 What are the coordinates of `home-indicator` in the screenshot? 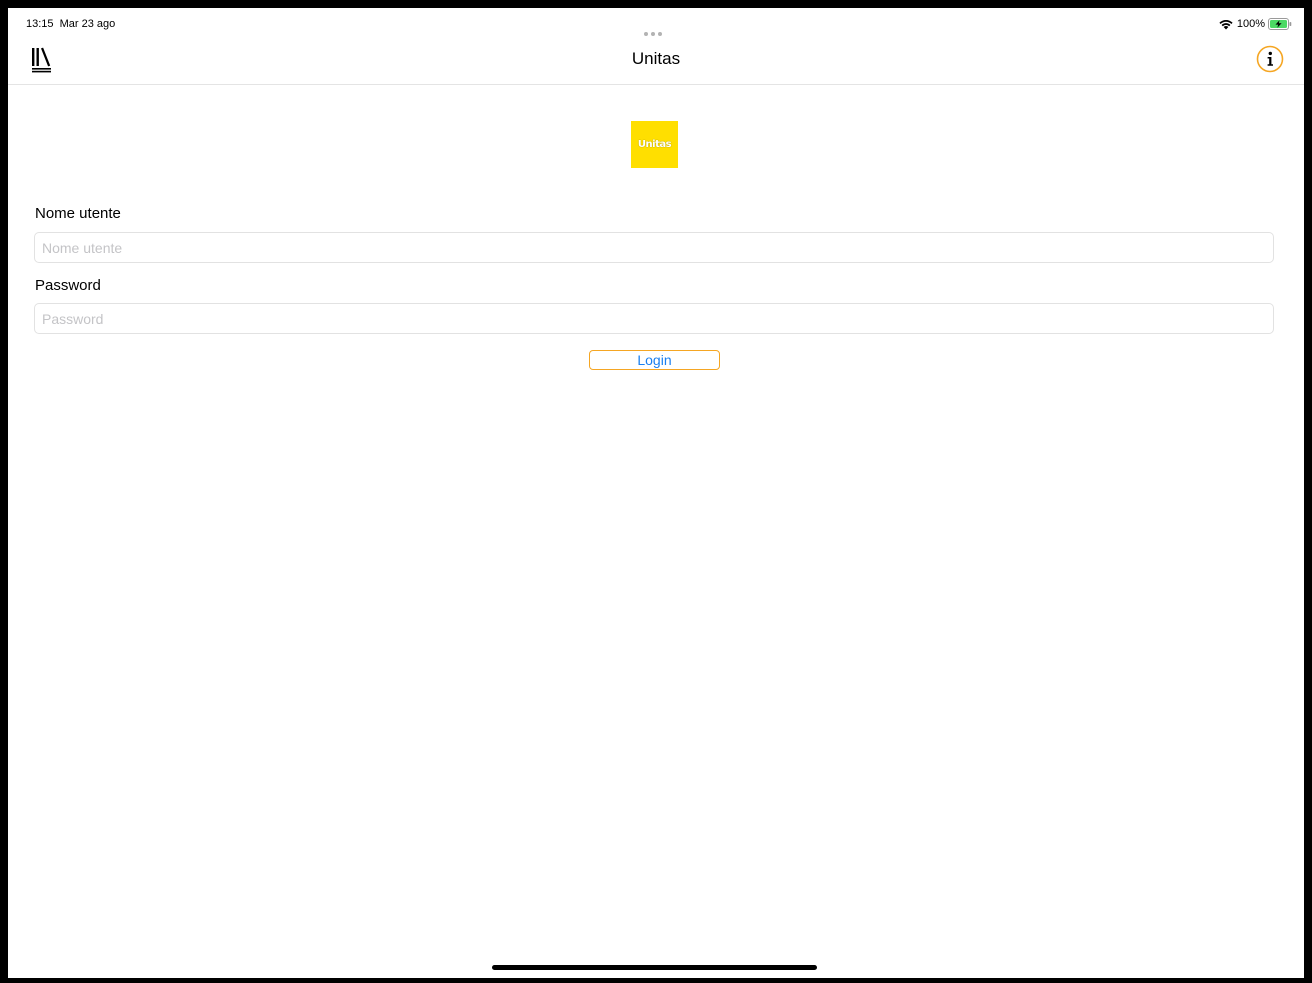 It's located at (654, 967).